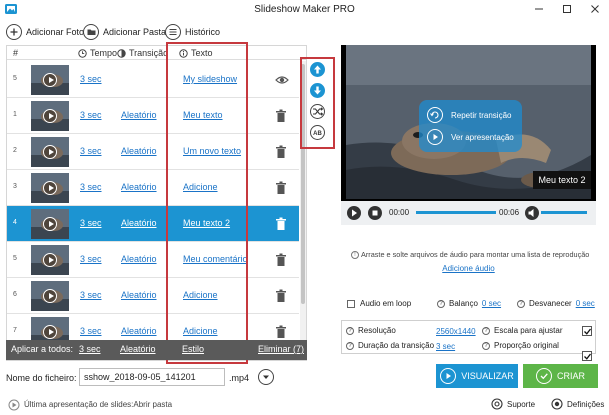 This screenshot has width=609, height=415. I want to click on play-button, so click(354, 213).